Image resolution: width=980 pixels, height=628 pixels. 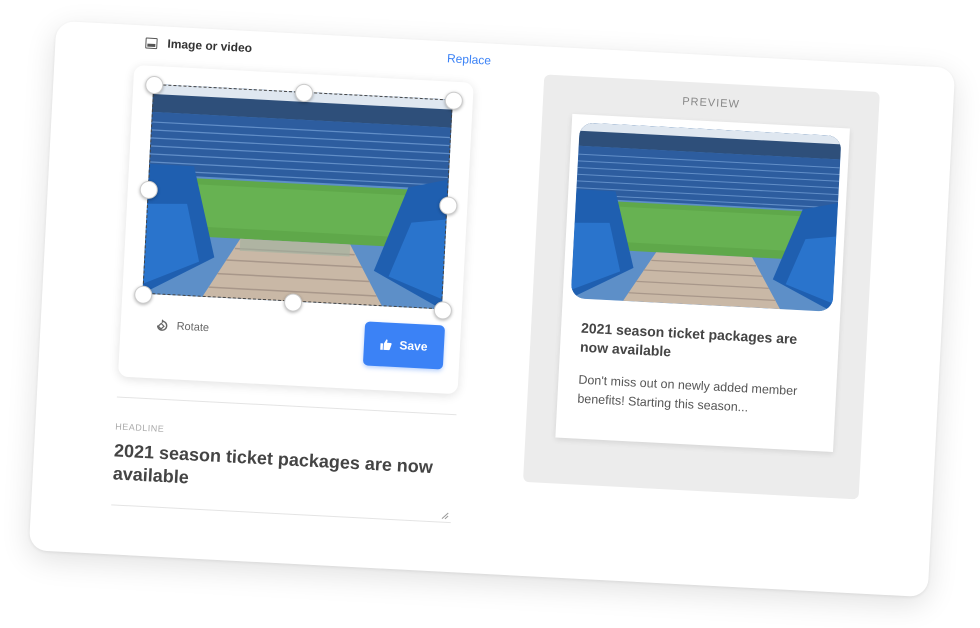 What do you see at coordinates (706, 217) in the screenshot?
I see `preview-photo` at bounding box center [706, 217].